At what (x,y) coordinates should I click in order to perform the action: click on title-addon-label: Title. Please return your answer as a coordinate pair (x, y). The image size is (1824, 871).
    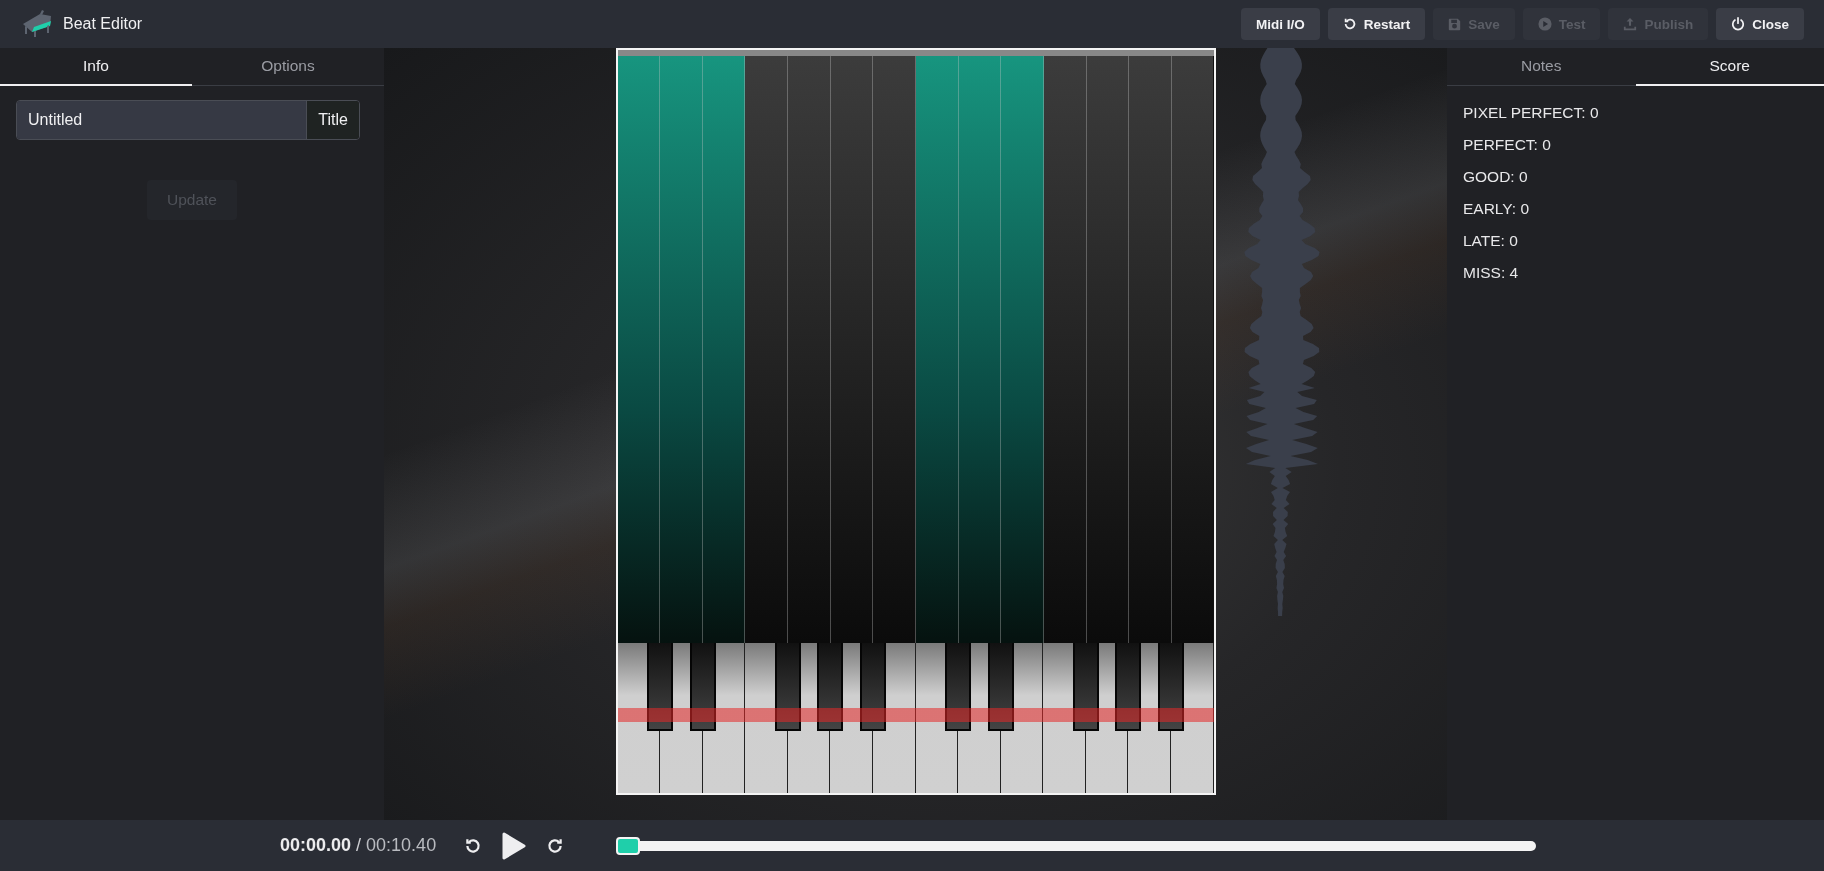
    Looking at the image, I should click on (332, 120).